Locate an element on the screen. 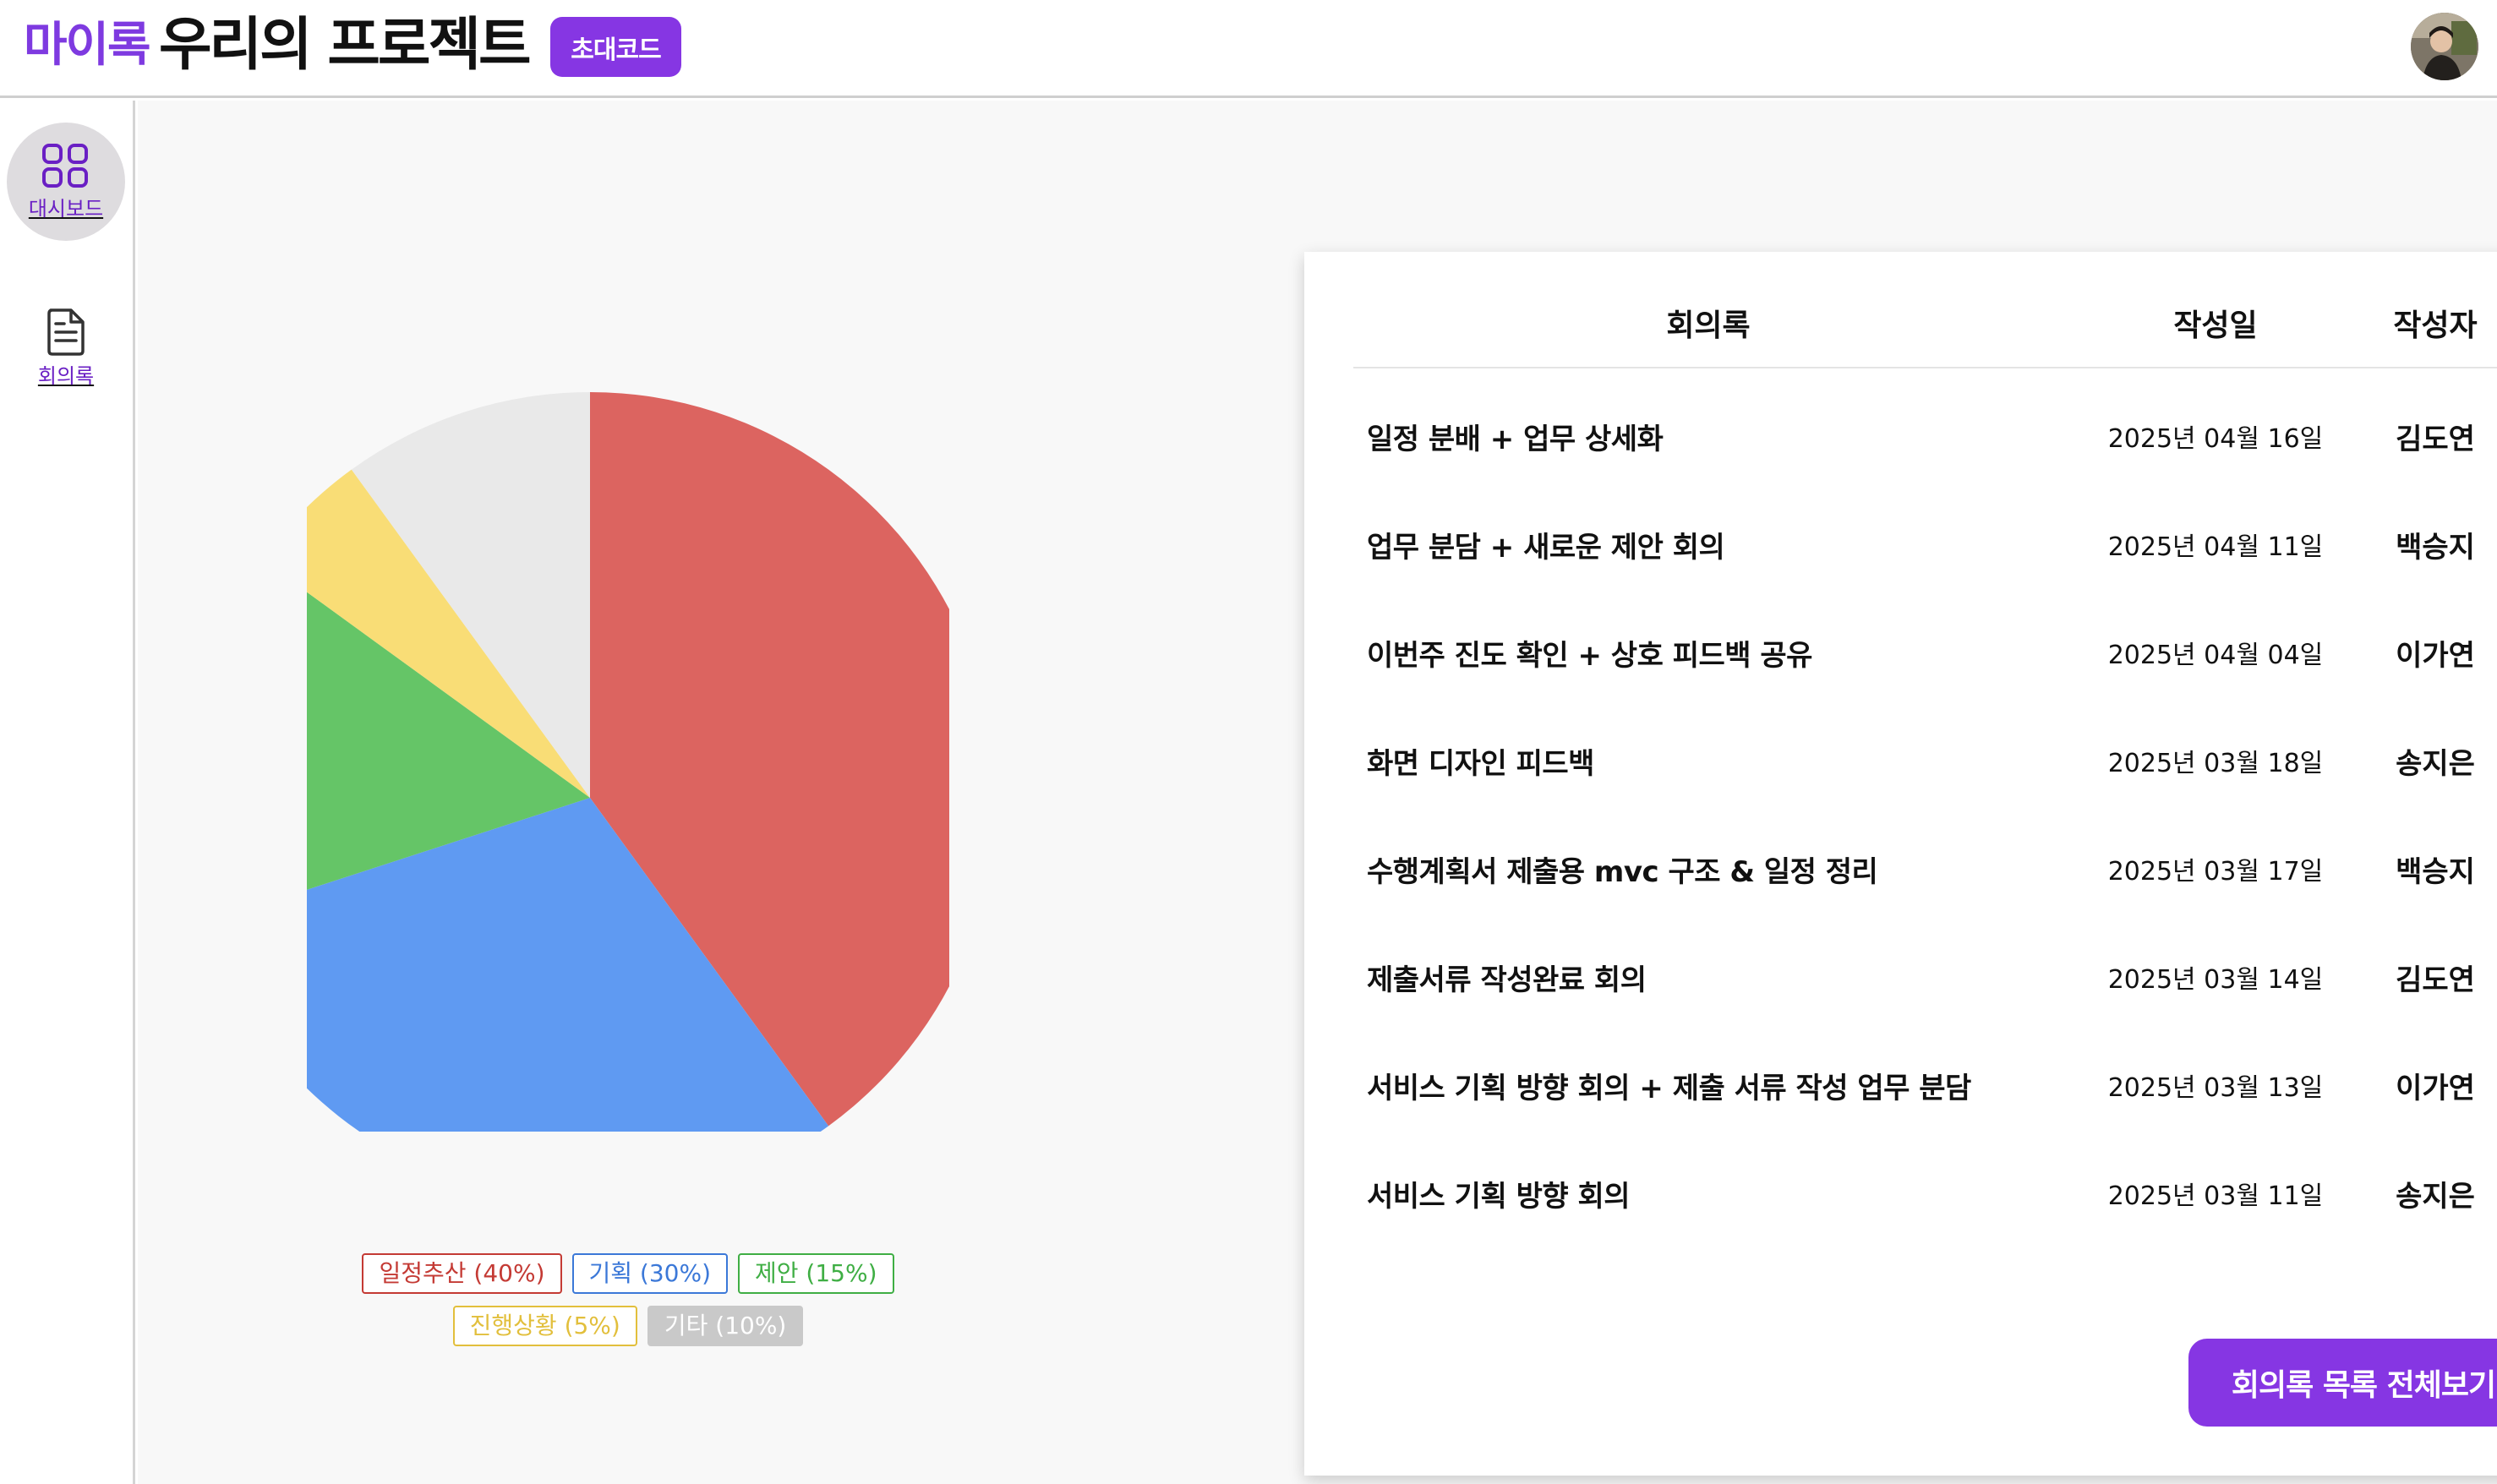 The image size is (2497, 1484). legend-item: 제안 (15%) is located at coordinates (816, 1274).